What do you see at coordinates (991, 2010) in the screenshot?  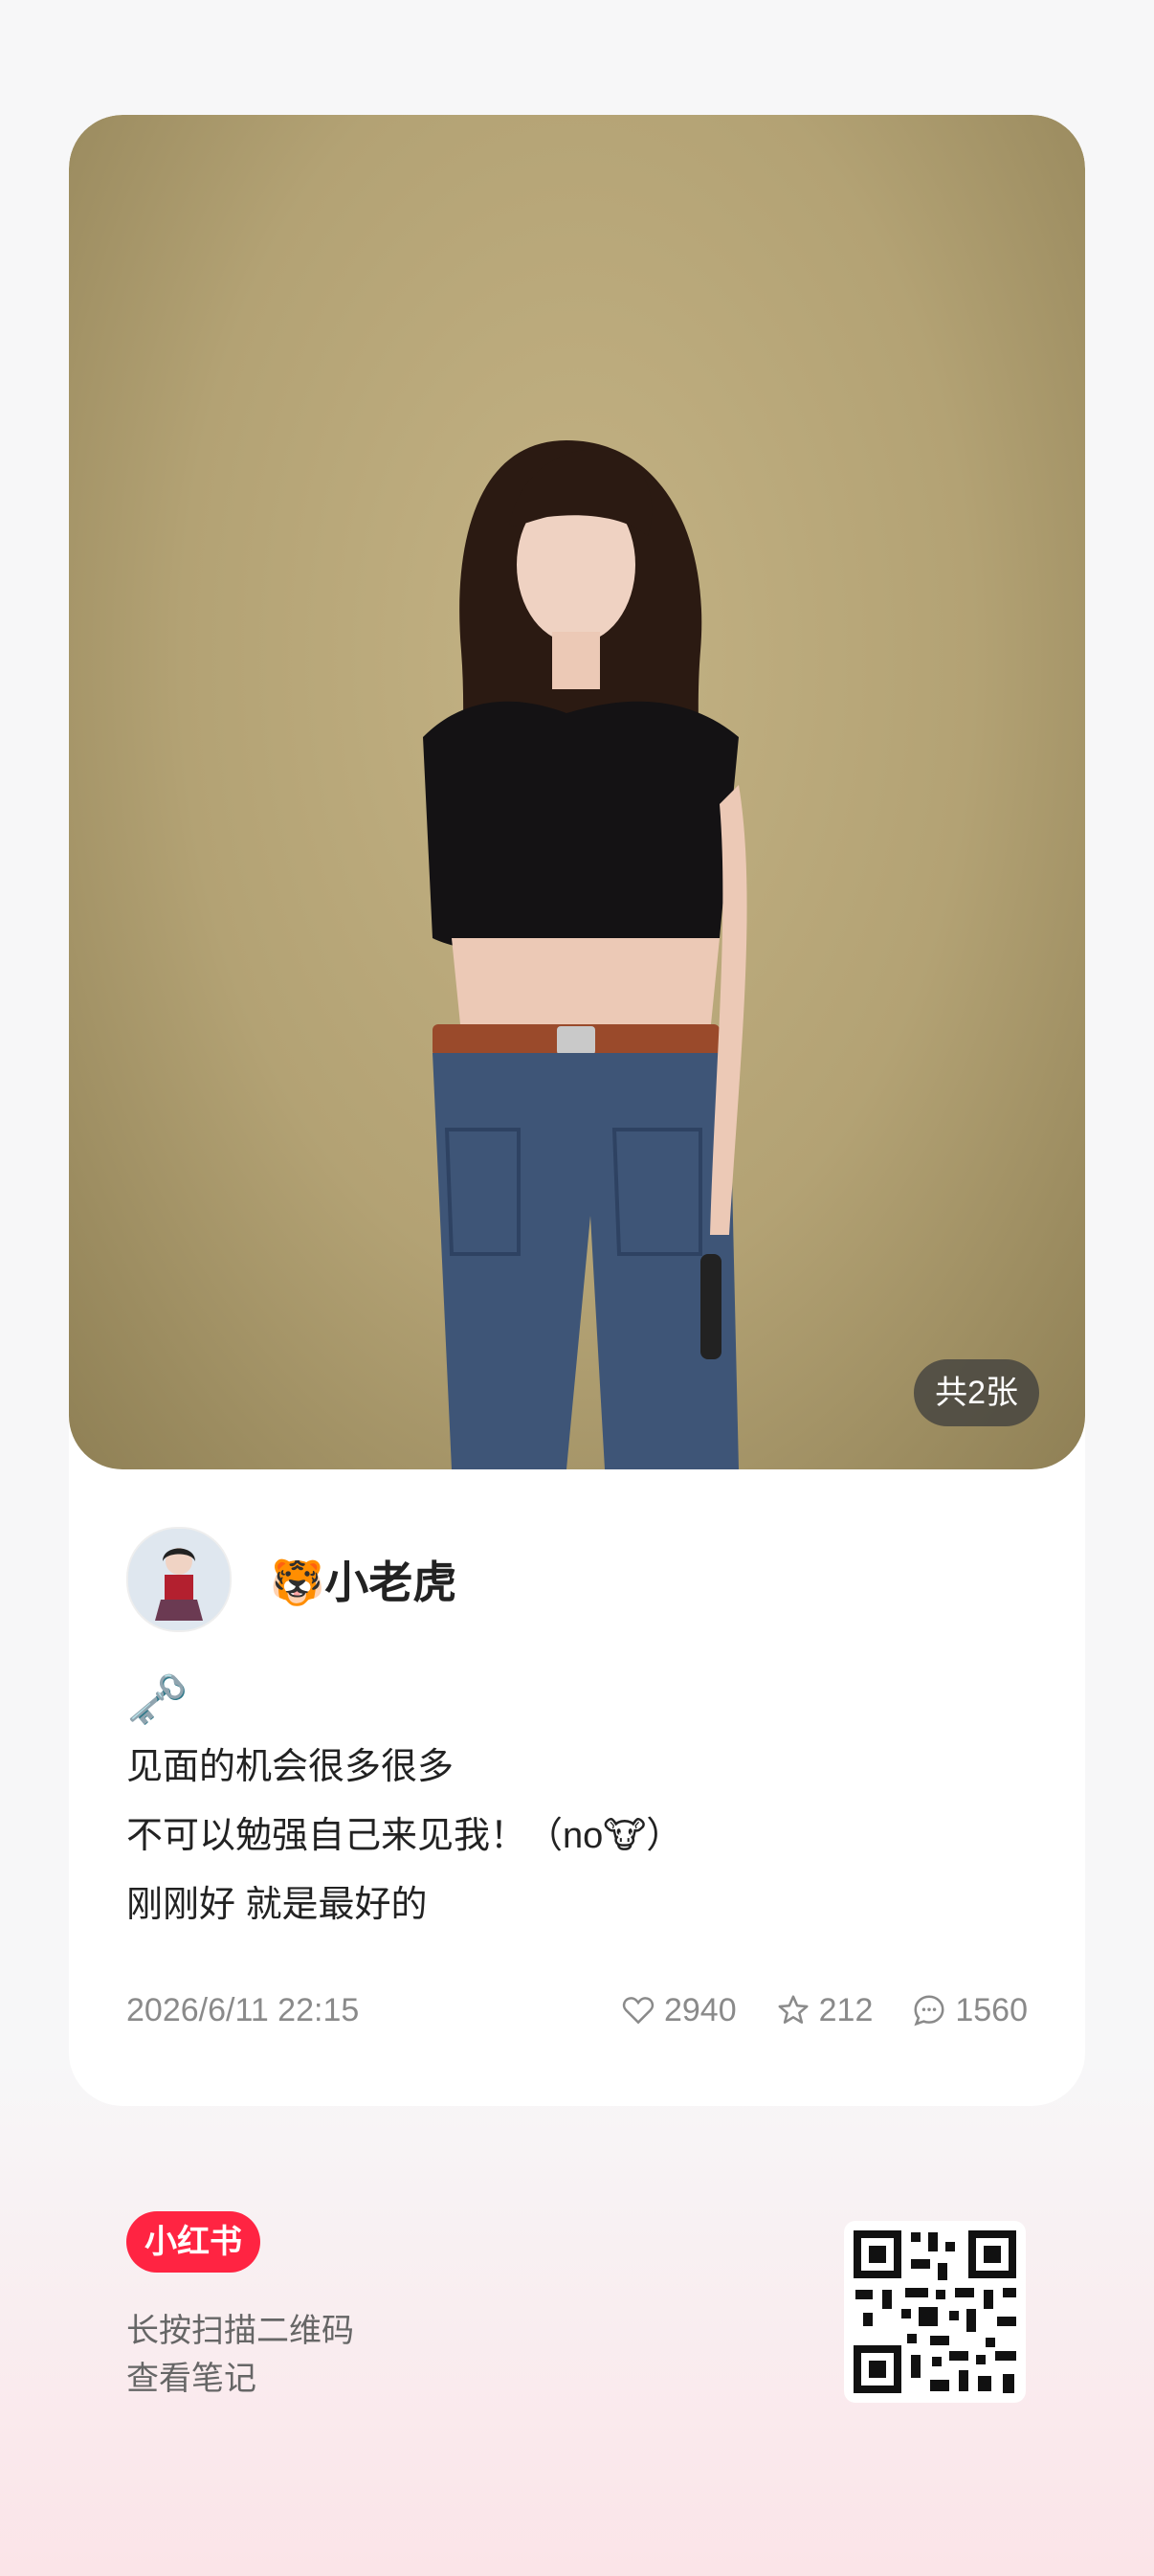 I see `comment-count: 1560` at bounding box center [991, 2010].